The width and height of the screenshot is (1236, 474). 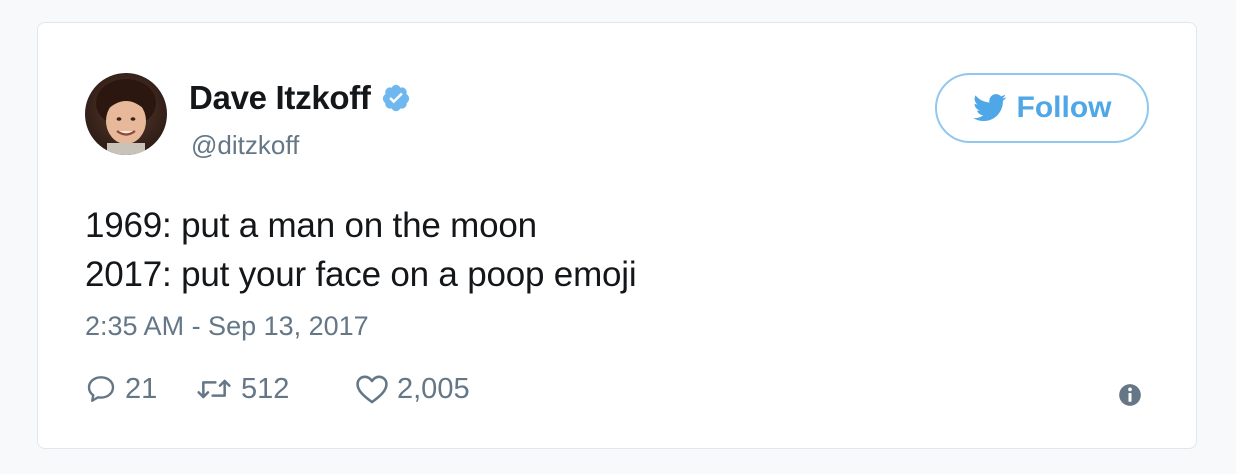 What do you see at coordinates (280, 97) in the screenshot?
I see `author-name: Dave Itzkoff` at bounding box center [280, 97].